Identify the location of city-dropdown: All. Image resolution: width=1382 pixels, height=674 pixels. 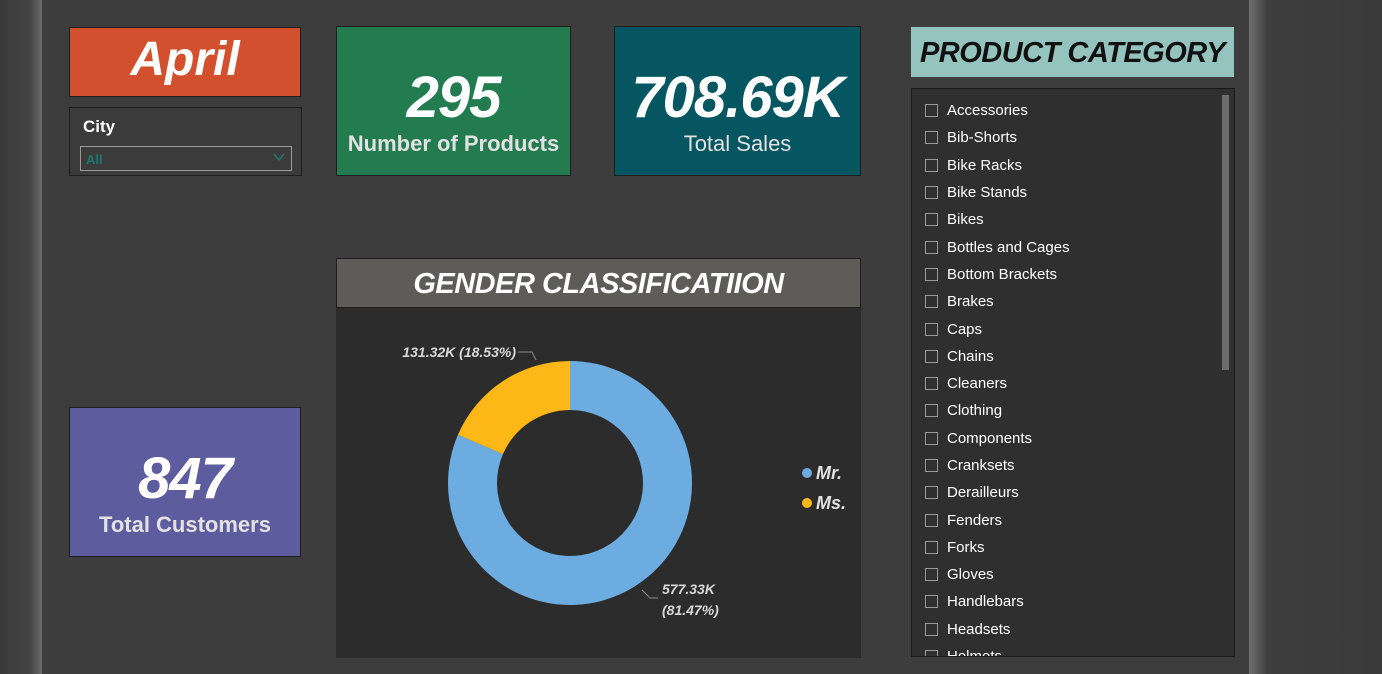
(186, 158).